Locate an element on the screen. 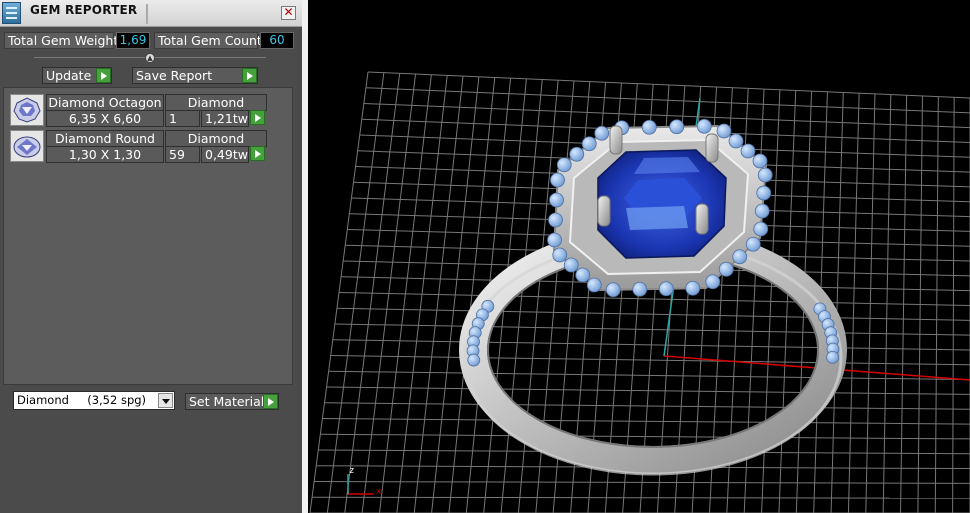 Image resolution: width=970 pixels, height=513 pixels. save-report-button: Save Report is located at coordinates (195, 75).